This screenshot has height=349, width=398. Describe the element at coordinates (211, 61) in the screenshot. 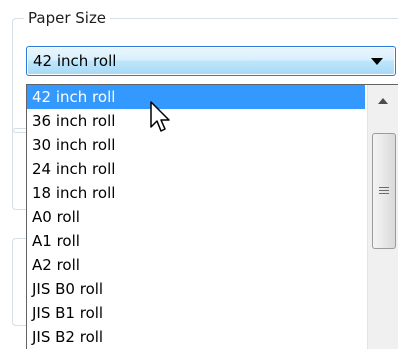

I see `paper-size-combobox: 42 inch roll` at that location.